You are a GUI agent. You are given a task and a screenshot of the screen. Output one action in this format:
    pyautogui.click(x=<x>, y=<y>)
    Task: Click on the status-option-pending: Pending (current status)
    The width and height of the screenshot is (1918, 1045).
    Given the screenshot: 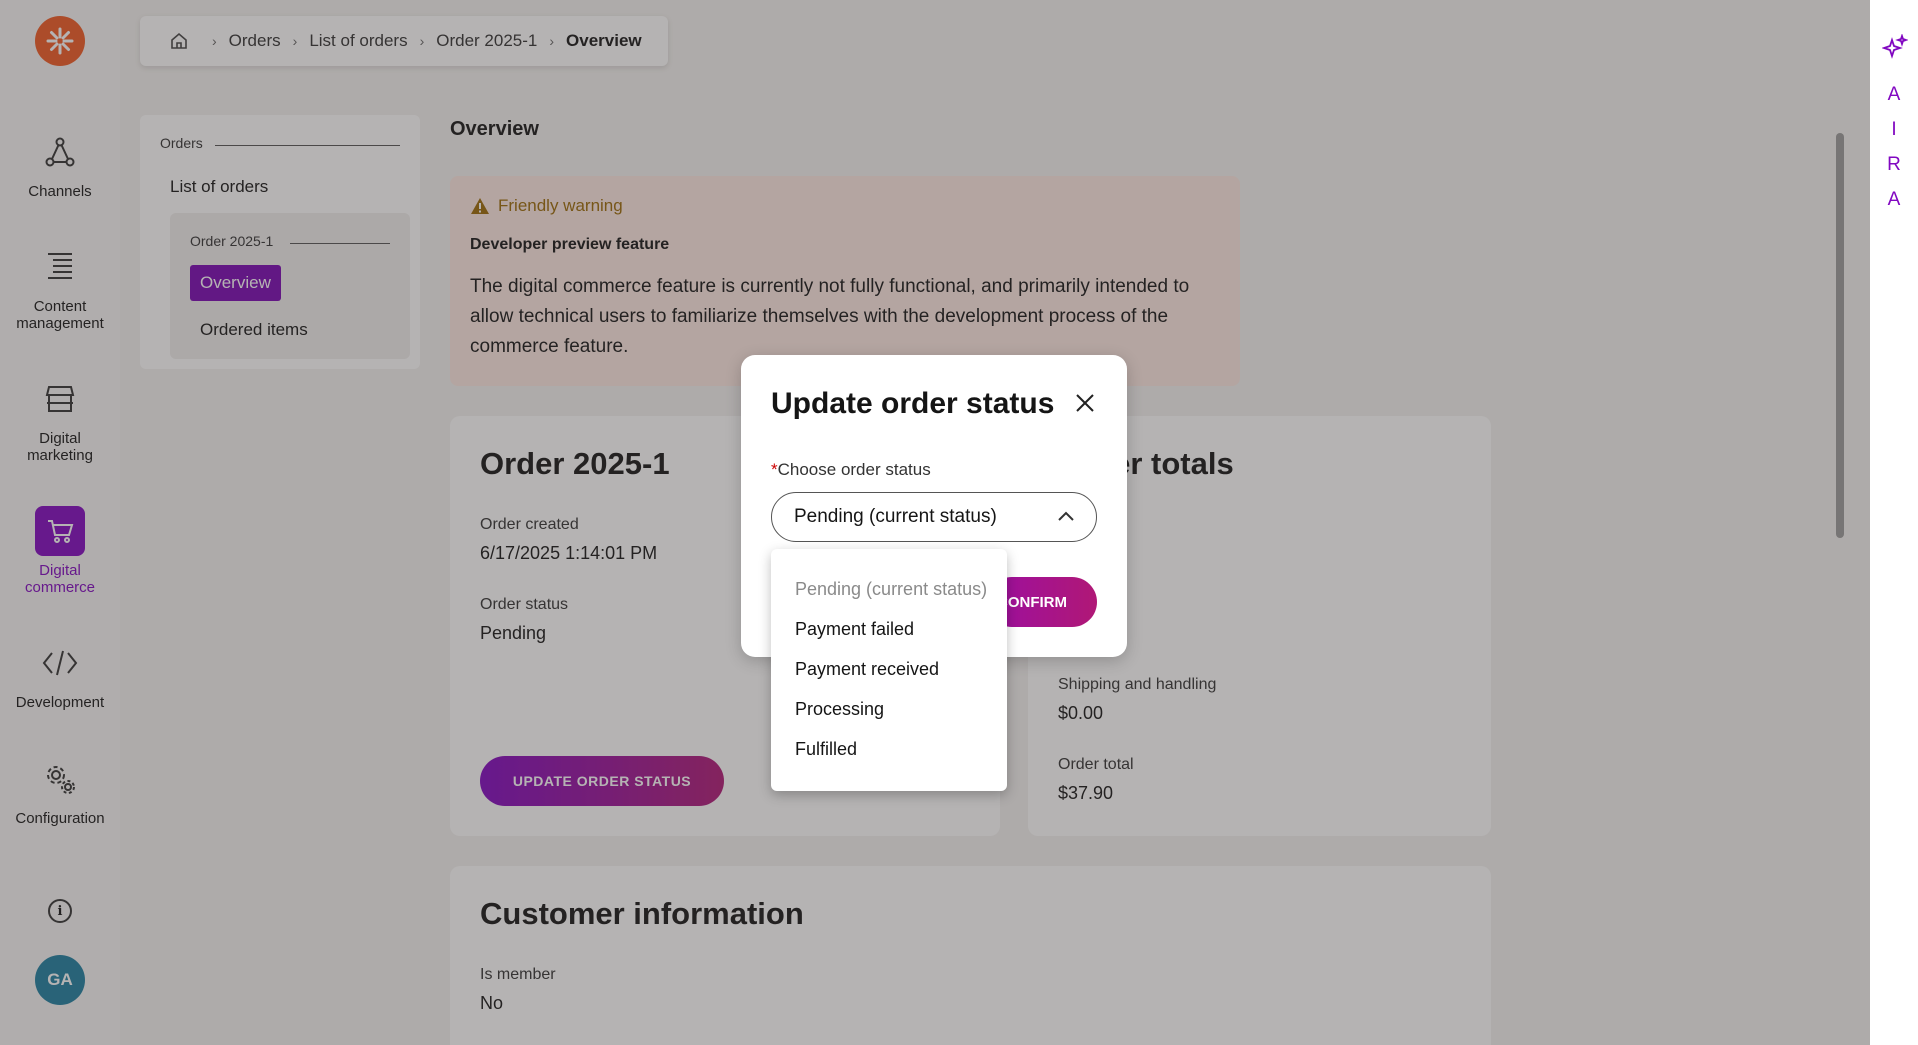 What is the action you would take?
    pyautogui.click(x=891, y=588)
    